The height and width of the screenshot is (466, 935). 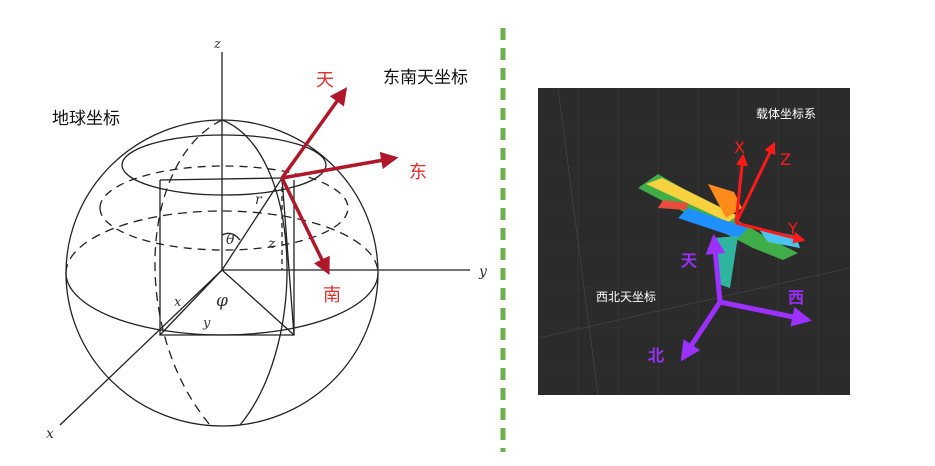 I want to click on label-body-Z: Z, so click(x=785, y=159).